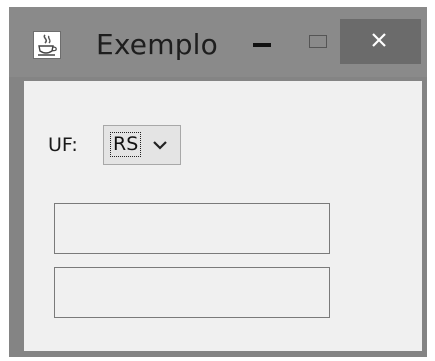  I want to click on minimize-icon, so click(262, 45).